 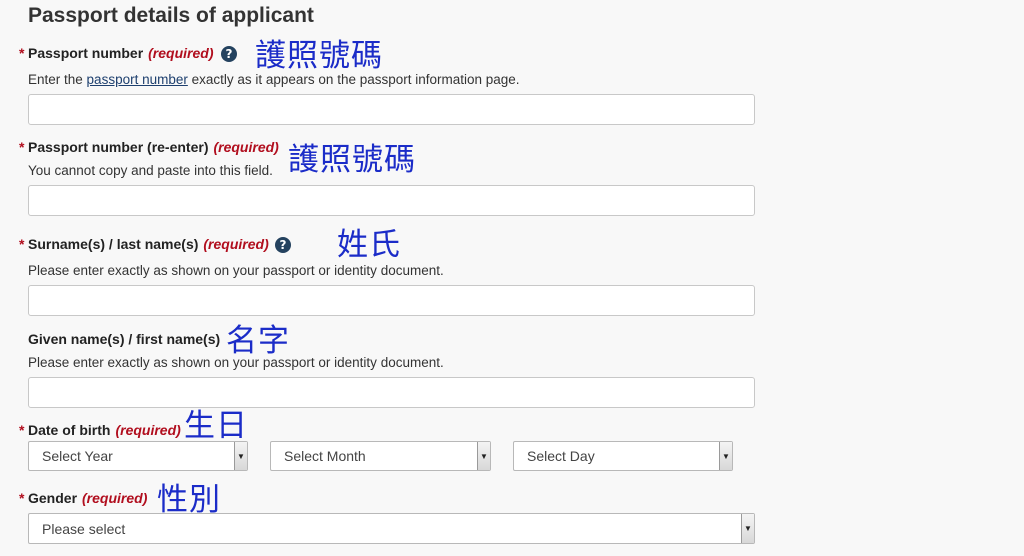 I want to click on passport-reenter-input, so click(x=391, y=200).